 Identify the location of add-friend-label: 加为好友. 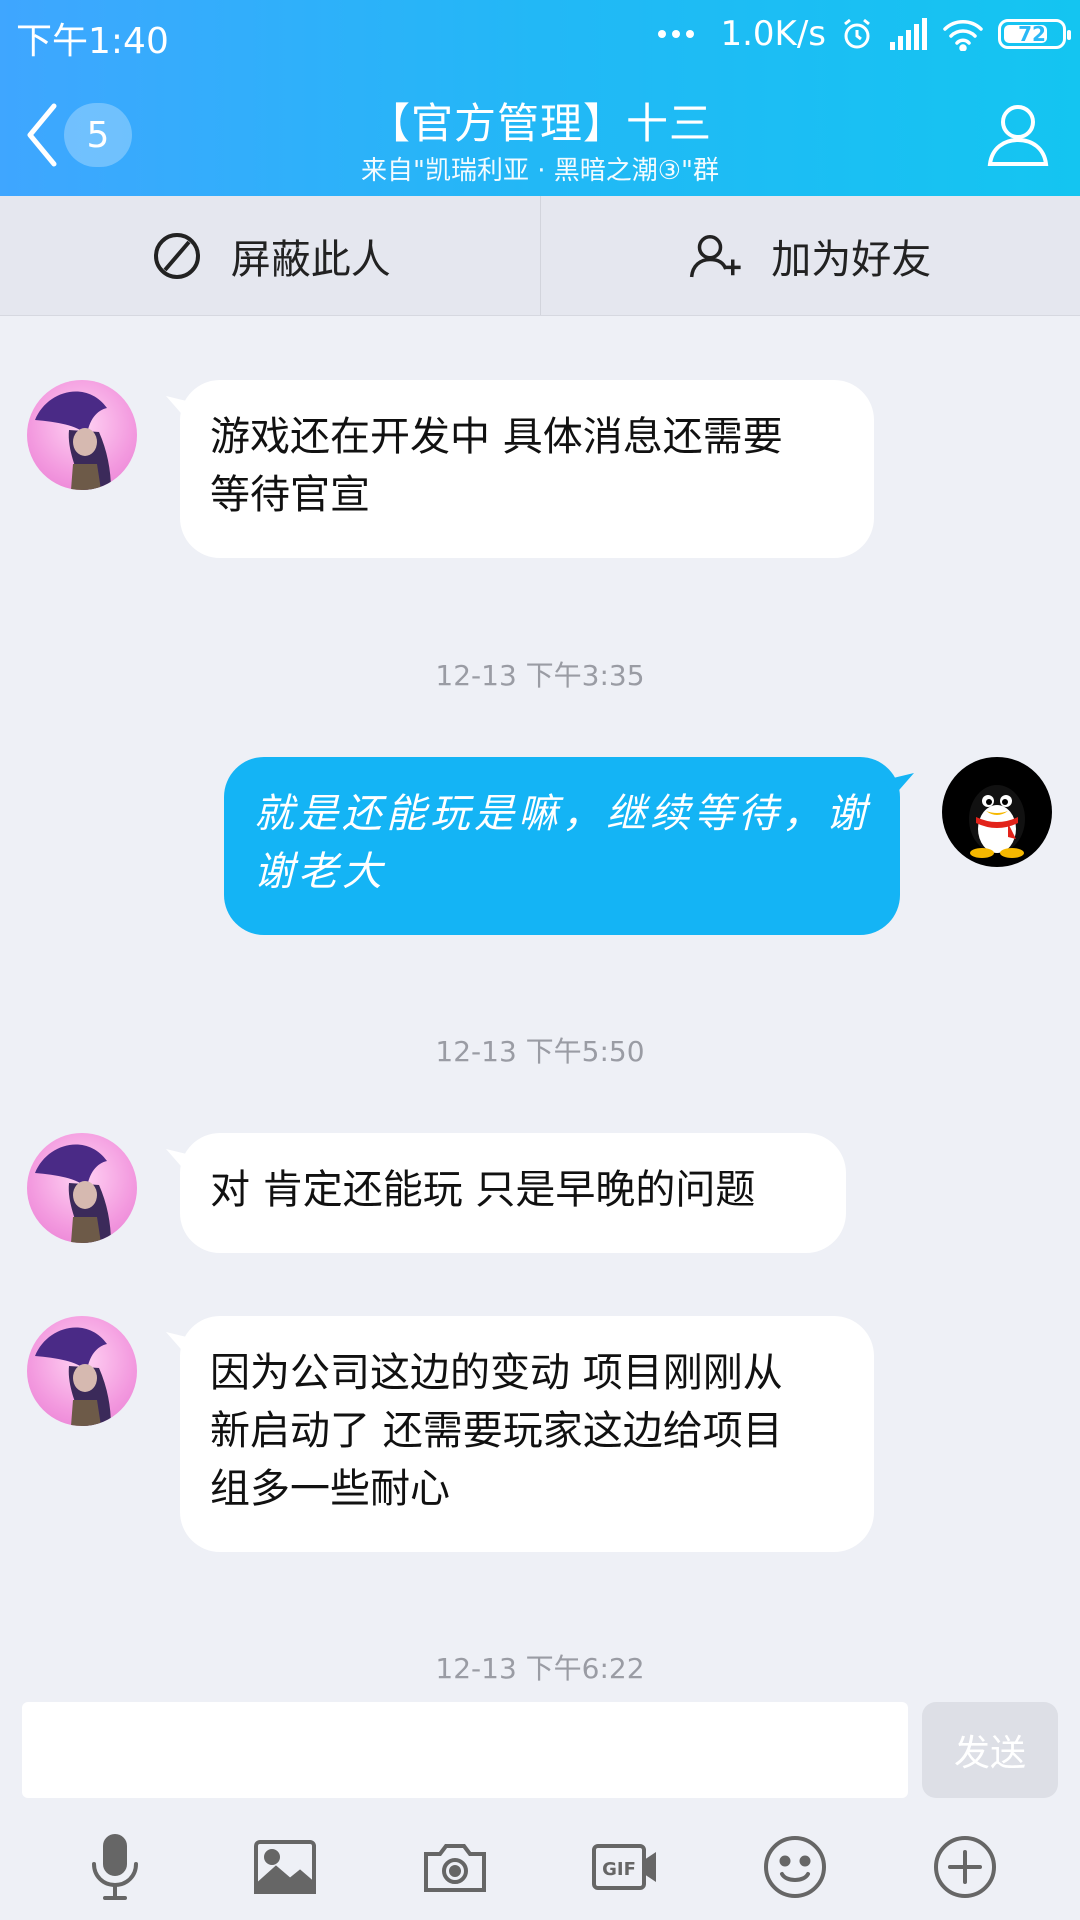
(851, 259).